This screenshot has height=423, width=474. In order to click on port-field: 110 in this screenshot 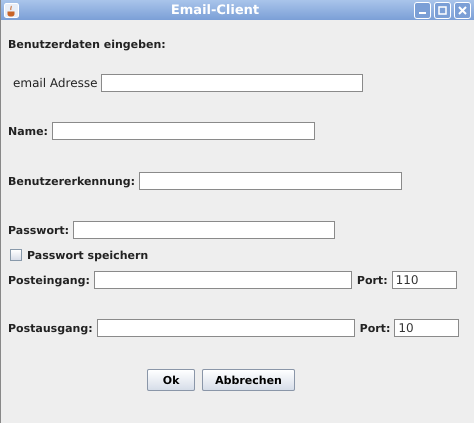, I will do `click(424, 280)`.